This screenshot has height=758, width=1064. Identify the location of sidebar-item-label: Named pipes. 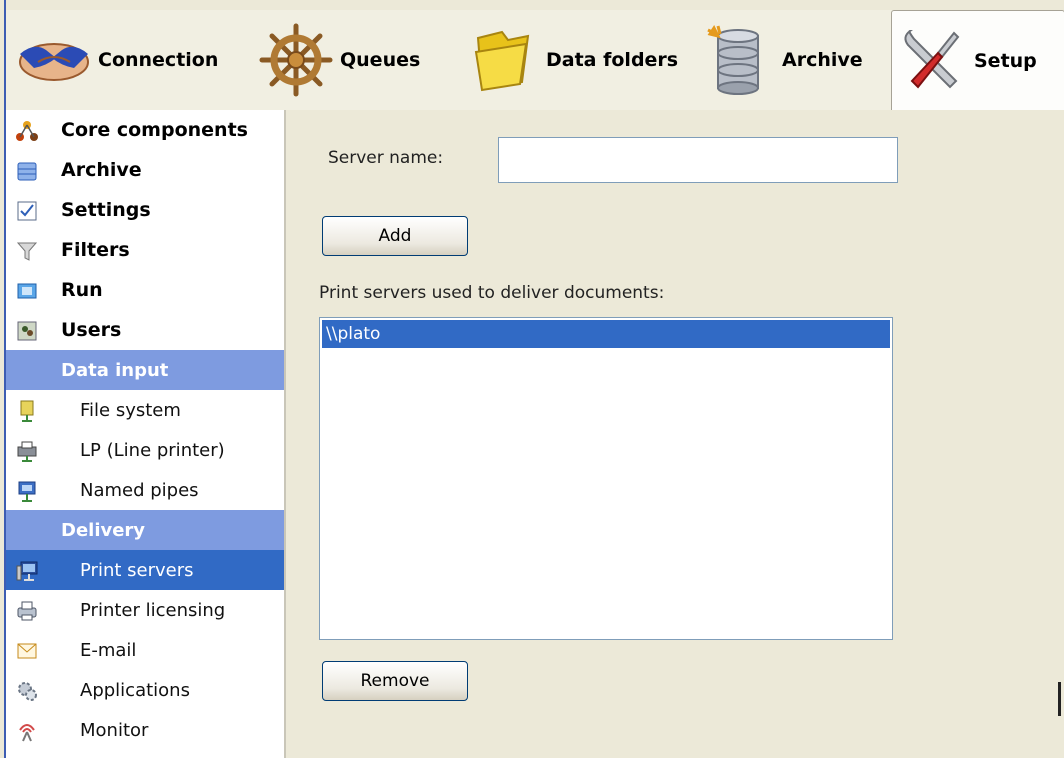
(139, 490).